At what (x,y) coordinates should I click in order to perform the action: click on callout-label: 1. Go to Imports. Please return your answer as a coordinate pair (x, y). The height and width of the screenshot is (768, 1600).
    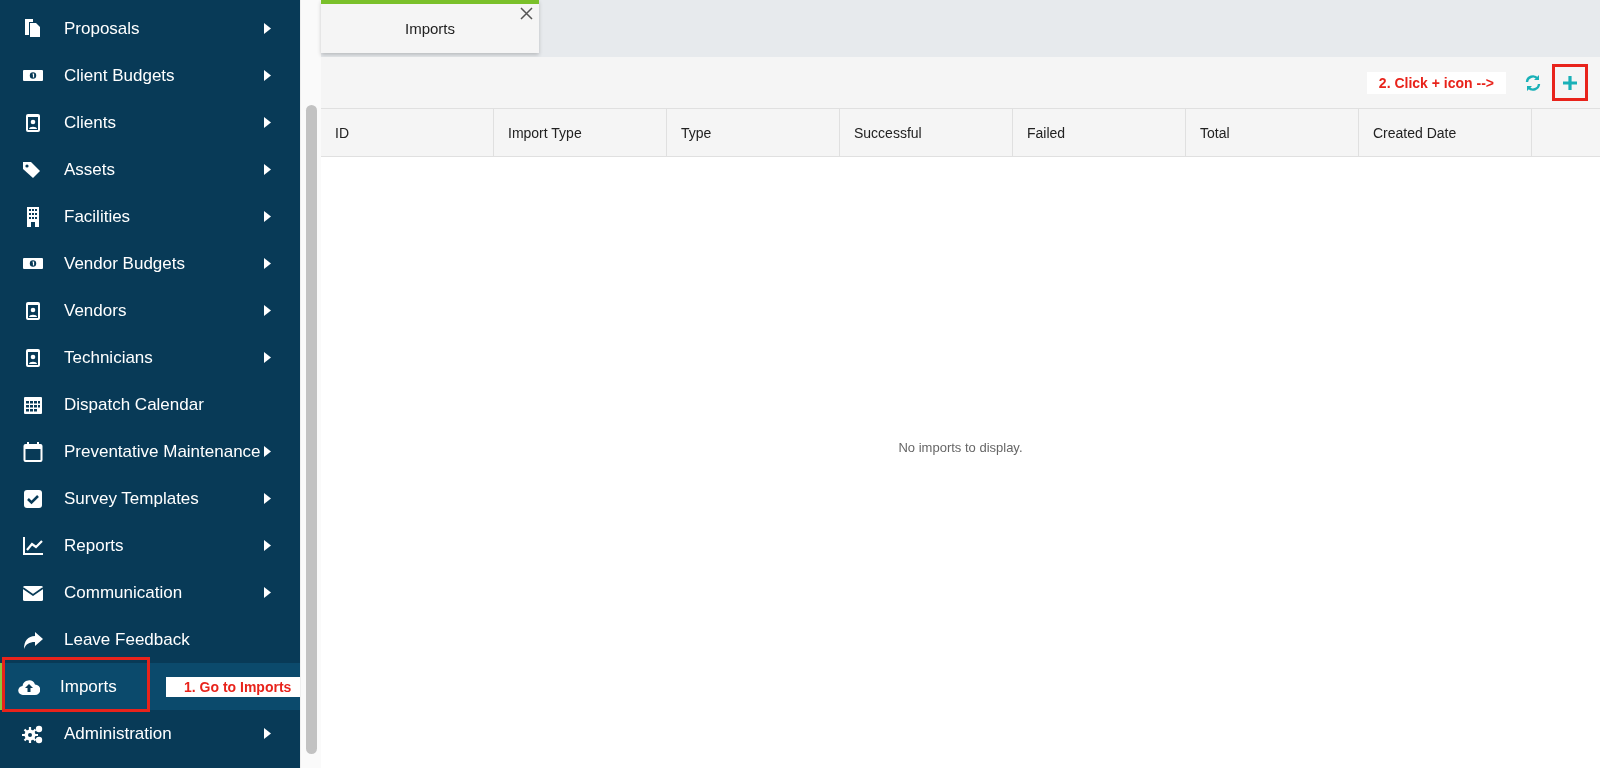
    Looking at the image, I should click on (233, 687).